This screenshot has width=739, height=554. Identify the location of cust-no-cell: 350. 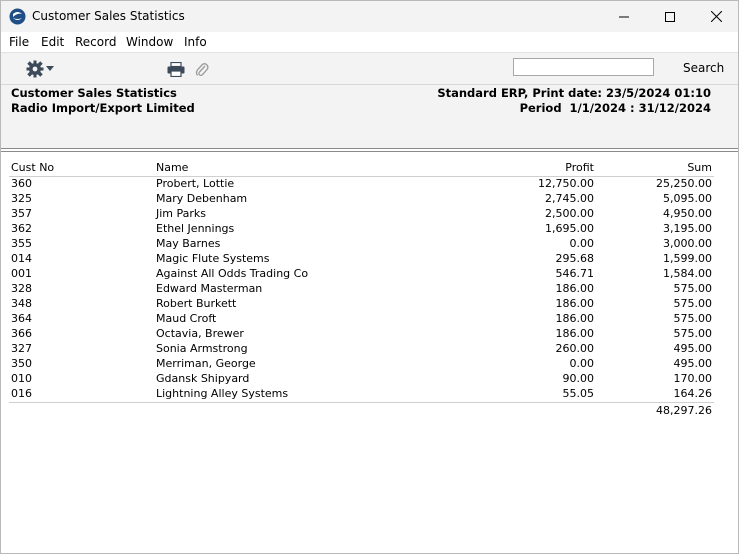
(21, 363).